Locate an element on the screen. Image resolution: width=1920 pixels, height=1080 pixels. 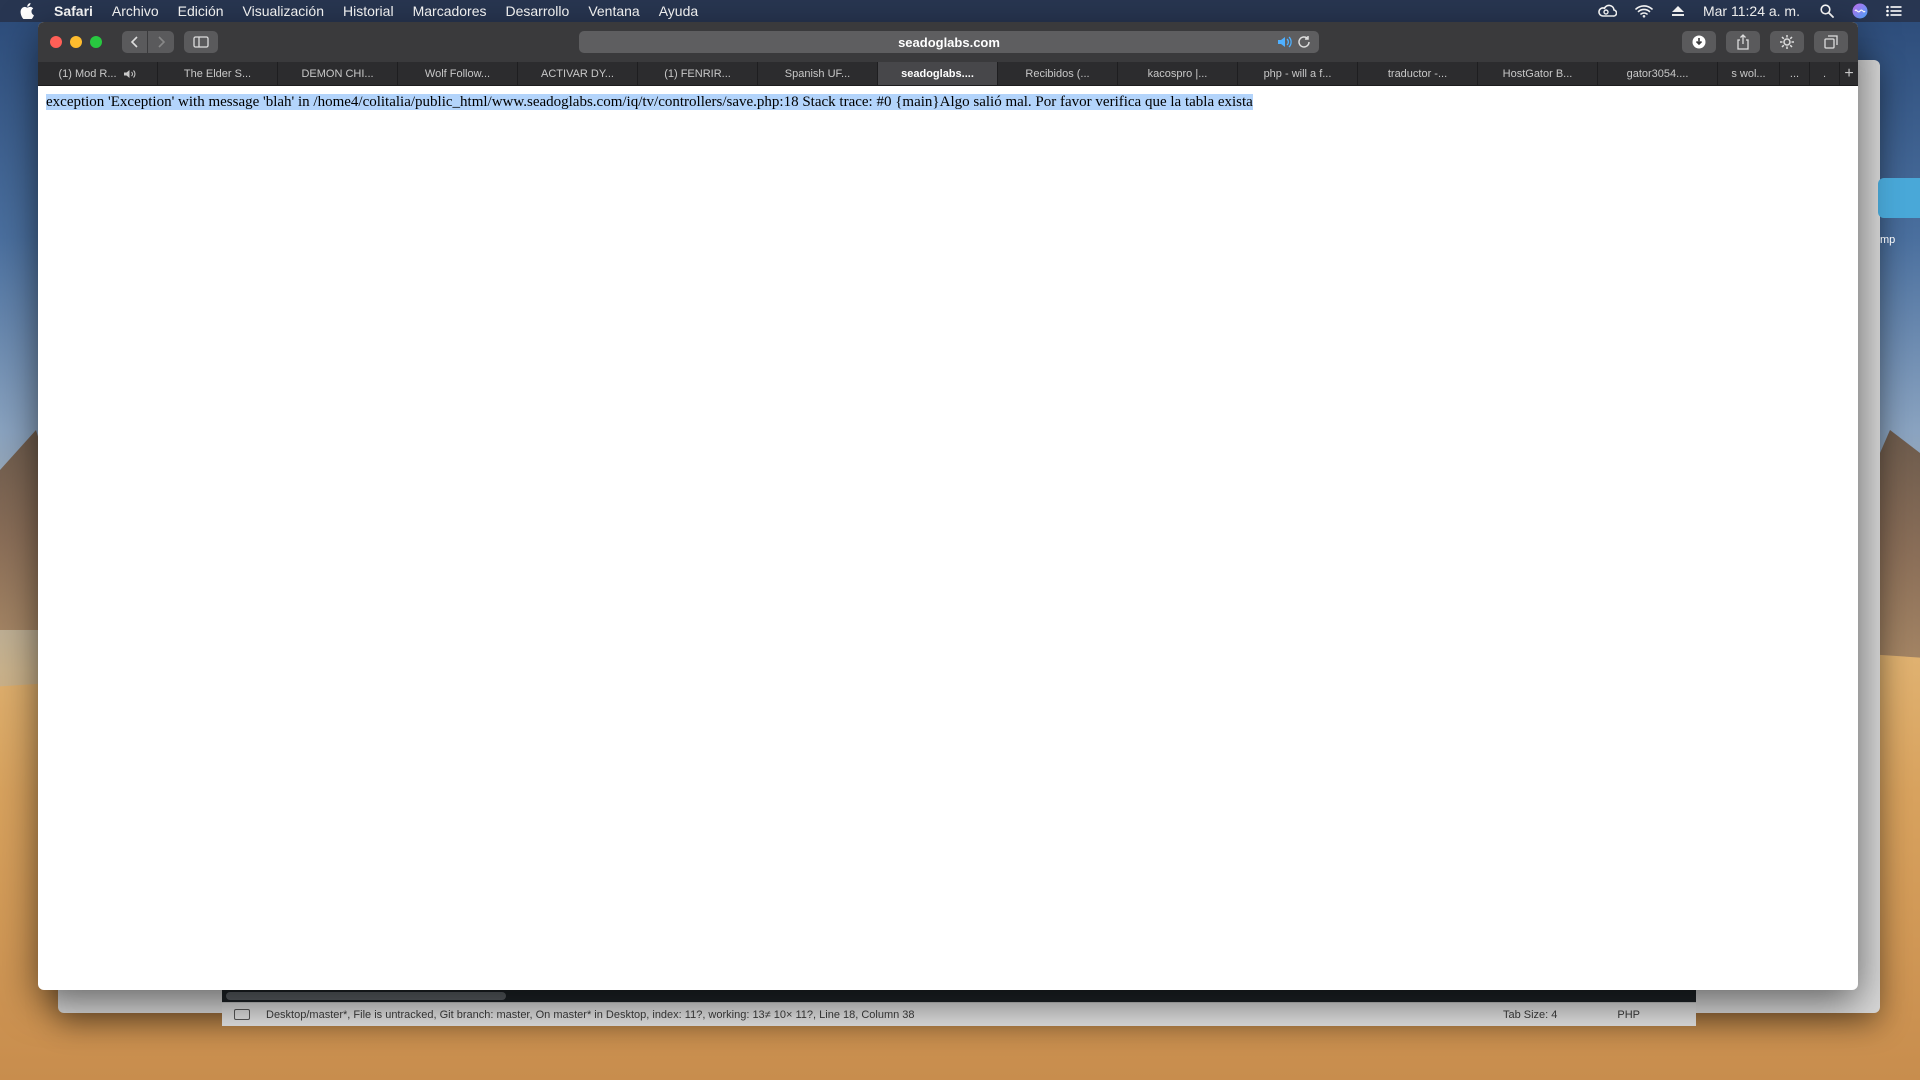
menu-ventana: Ventana is located at coordinates (613, 11).